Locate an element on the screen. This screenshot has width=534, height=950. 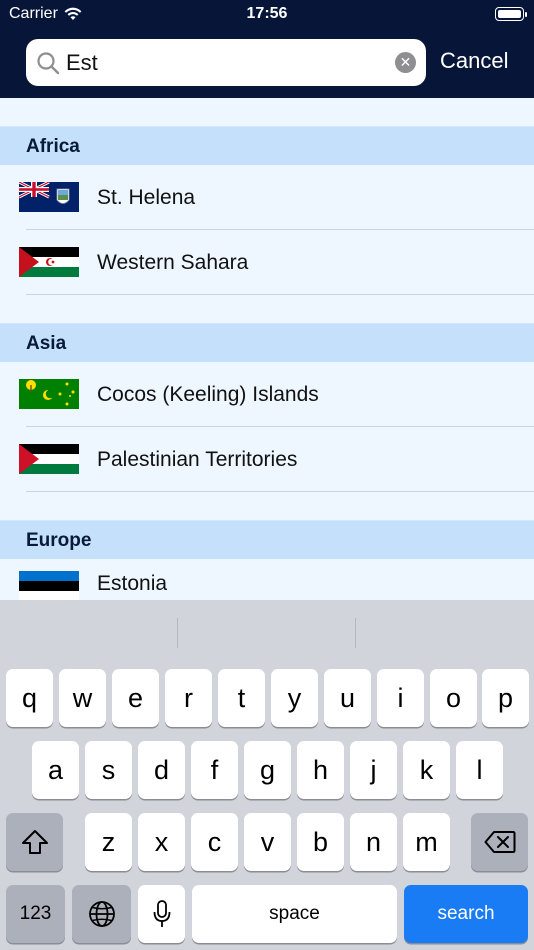
list-item-cocos-islands: Cocos (Keeling) Islands is located at coordinates (267, 394).